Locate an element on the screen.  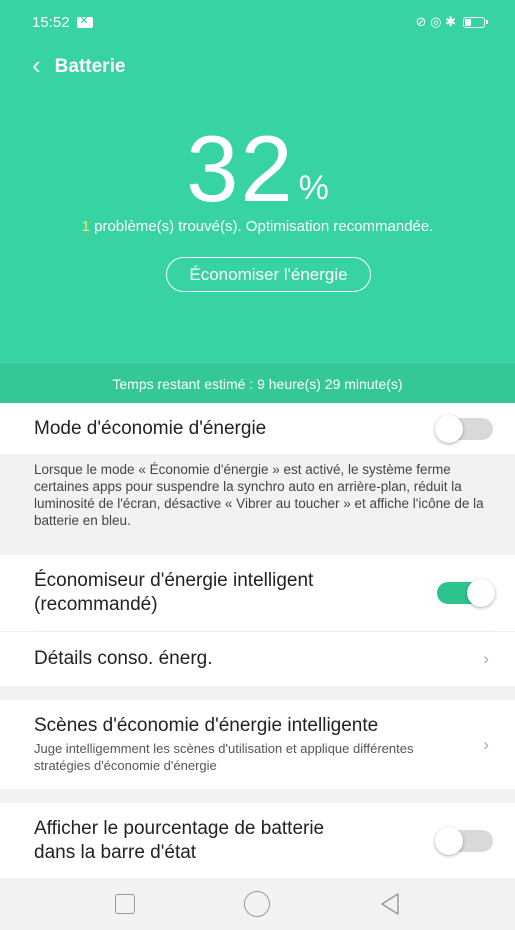
battery-status-icon is located at coordinates (475, 22).